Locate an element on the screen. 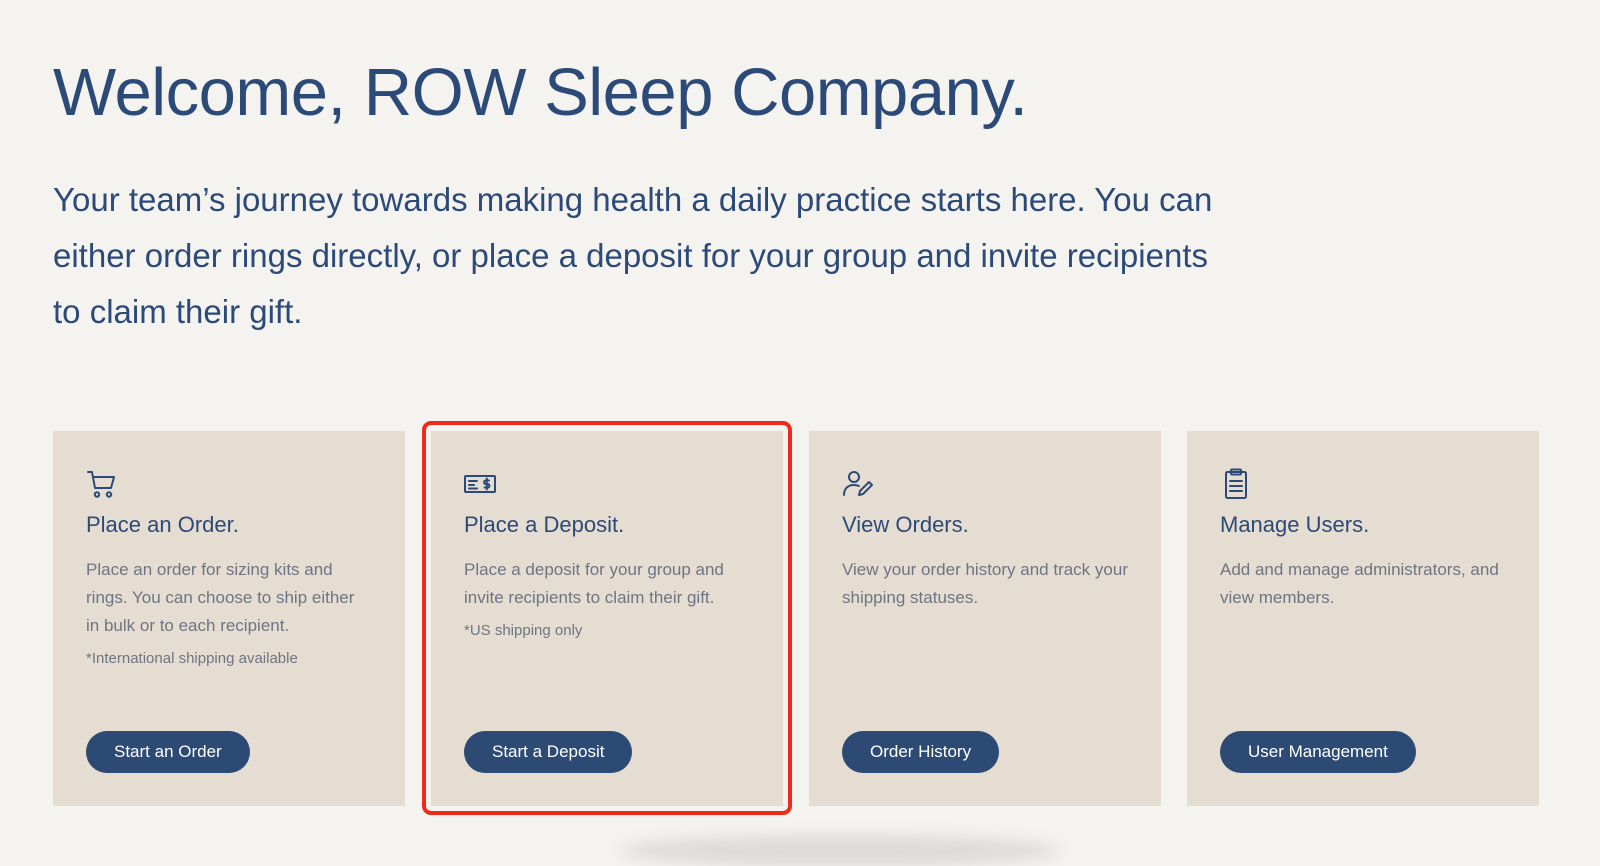 Image resolution: width=1600 pixels, height=866 pixels. place-order-title: Place an Order. is located at coordinates (162, 524).